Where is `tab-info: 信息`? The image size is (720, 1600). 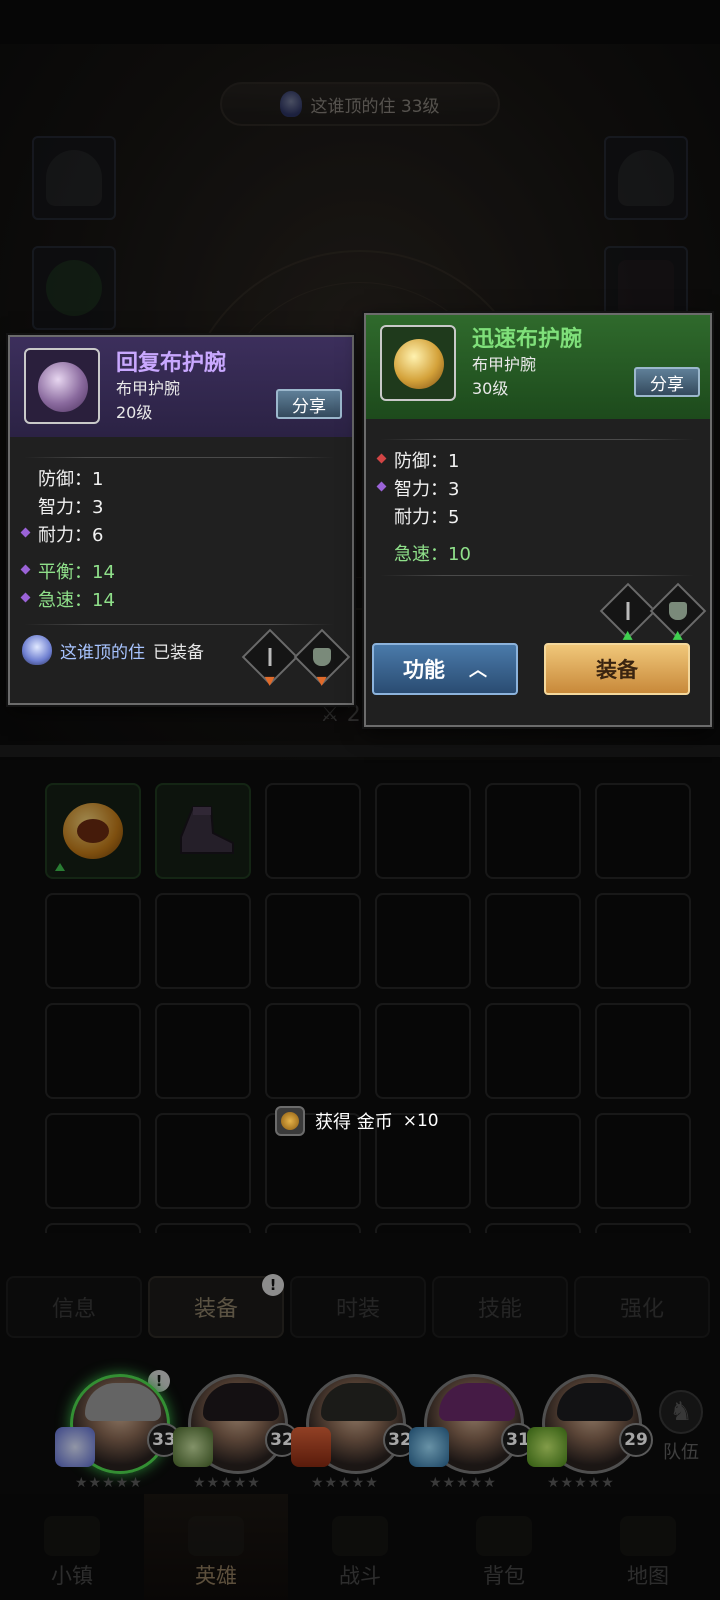
tab-info: 信息 is located at coordinates (74, 1307).